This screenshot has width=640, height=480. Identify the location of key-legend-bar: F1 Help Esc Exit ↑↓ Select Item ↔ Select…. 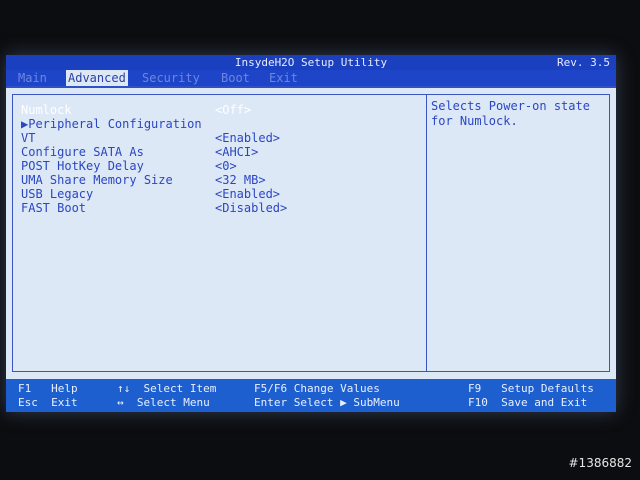
(311, 395).